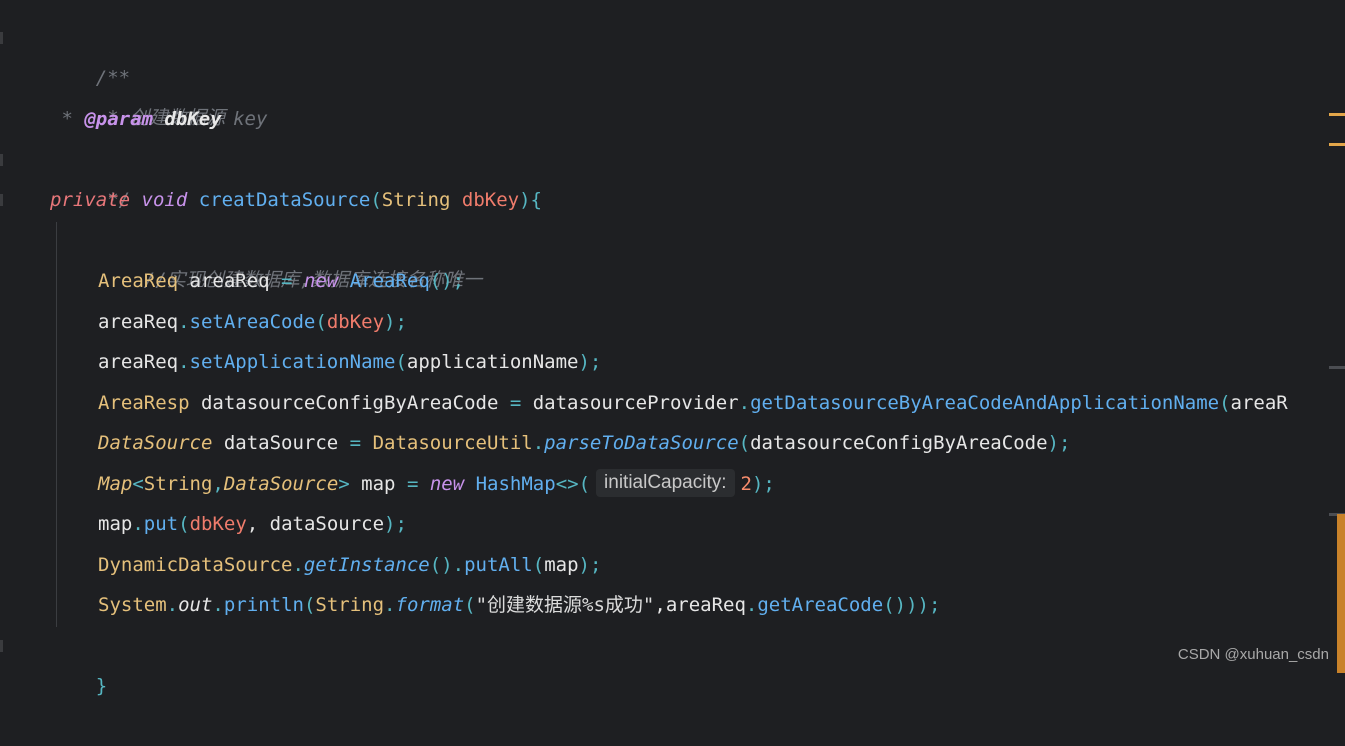 The image size is (1345, 746). Describe the element at coordinates (746, 484) in the screenshot. I see `number-literal: 2` at that location.